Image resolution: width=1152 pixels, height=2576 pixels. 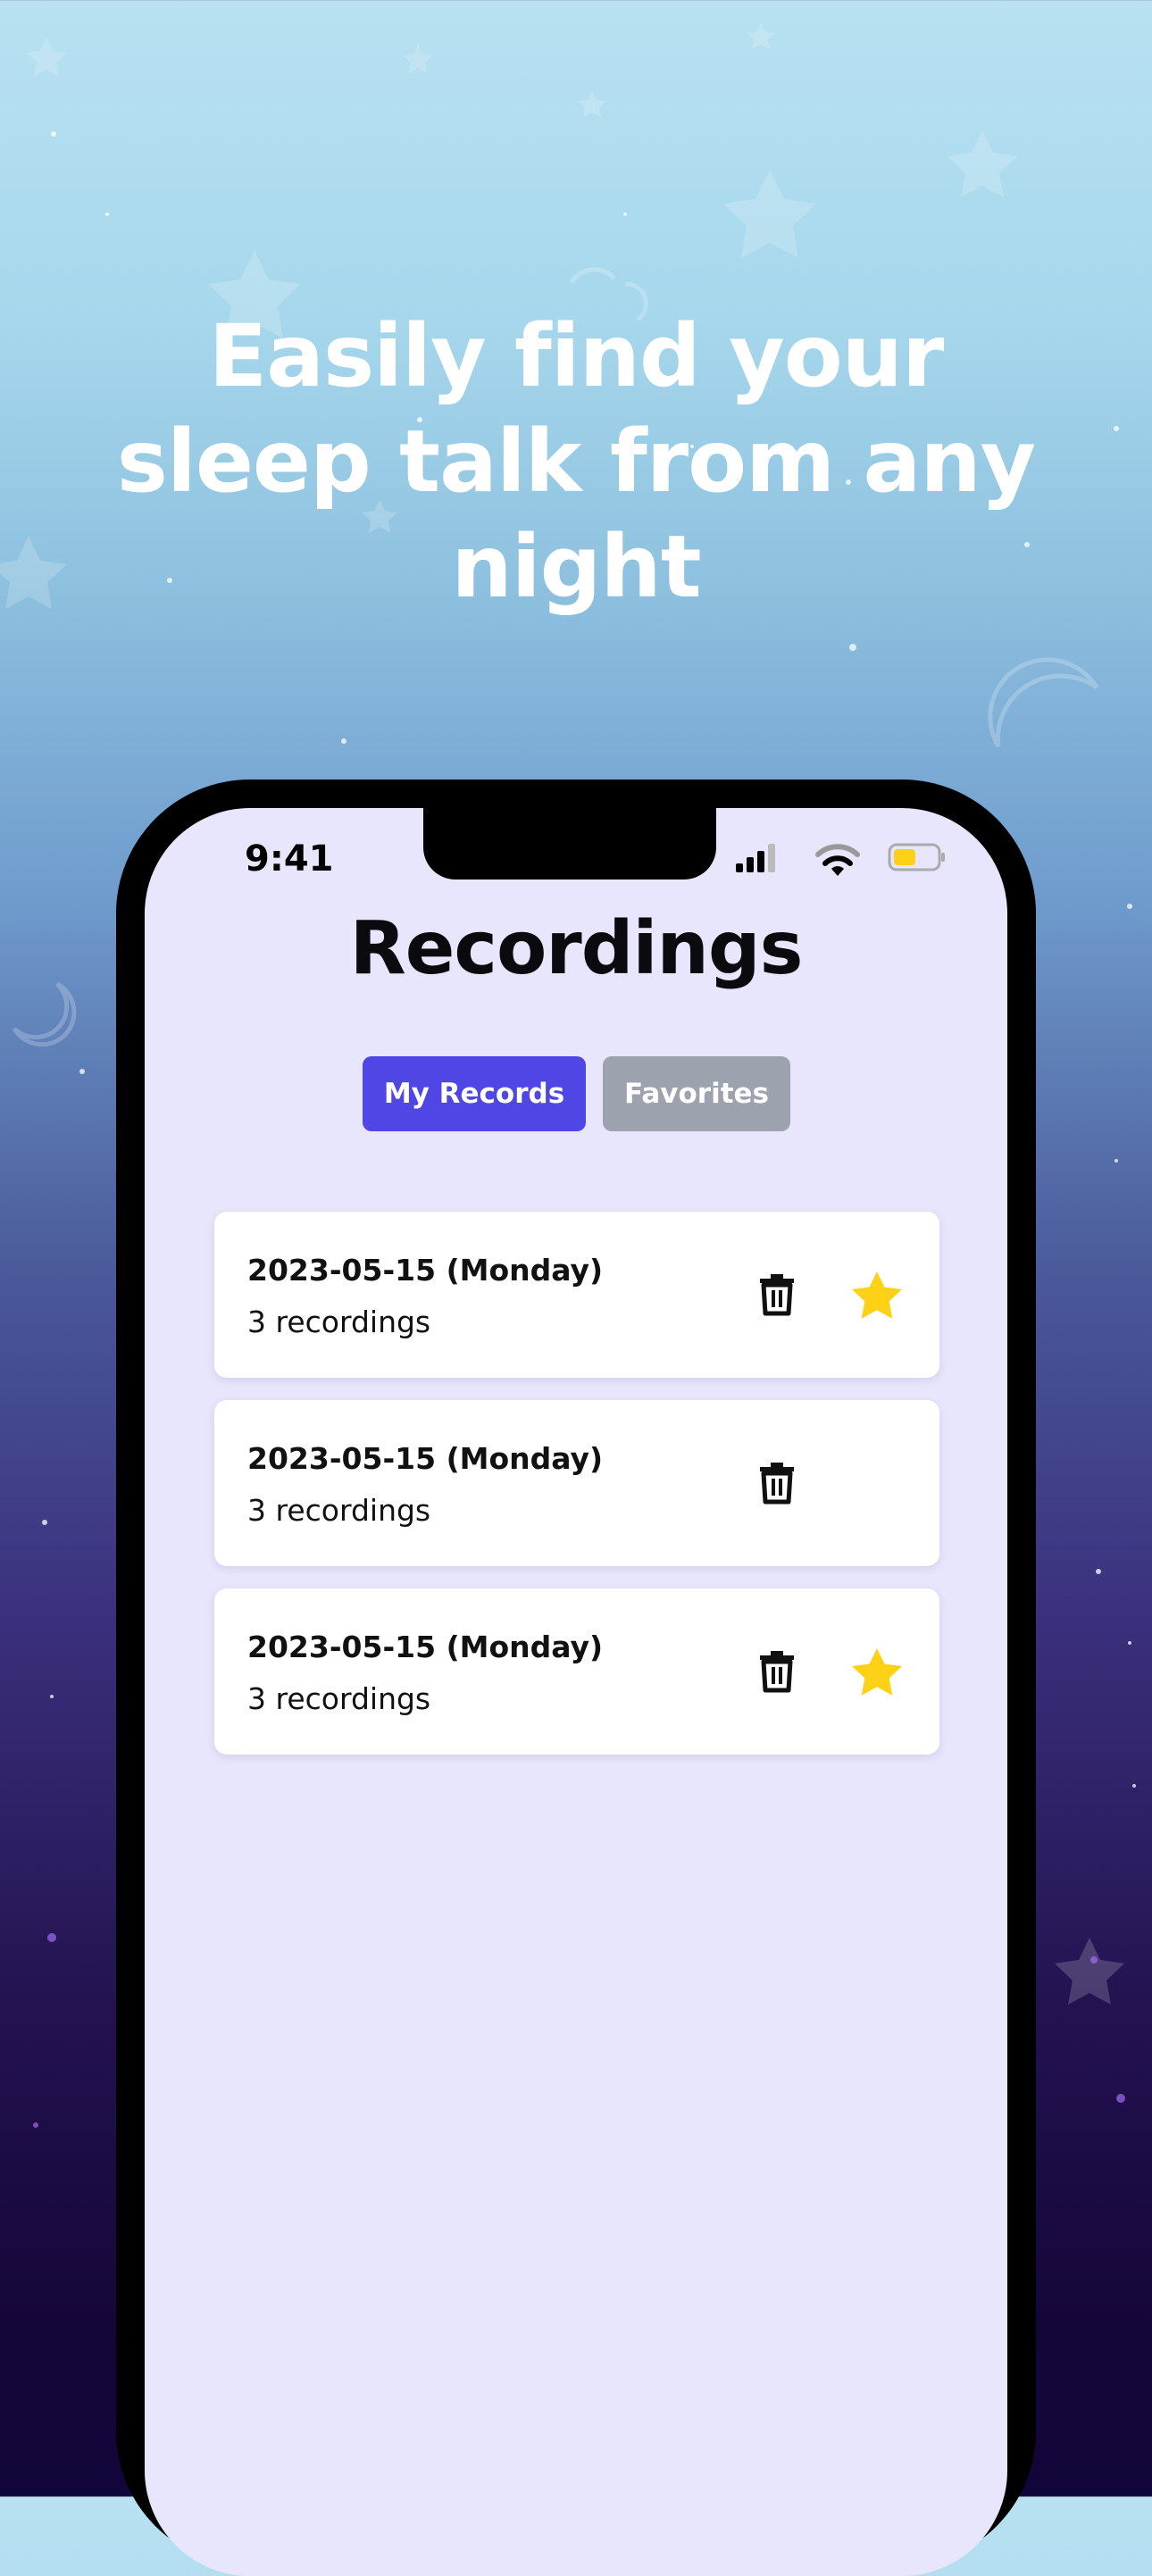 What do you see at coordinates (837, 860) in the screenshot?
I see `wifi-icon` at bounding box center [837, 860].